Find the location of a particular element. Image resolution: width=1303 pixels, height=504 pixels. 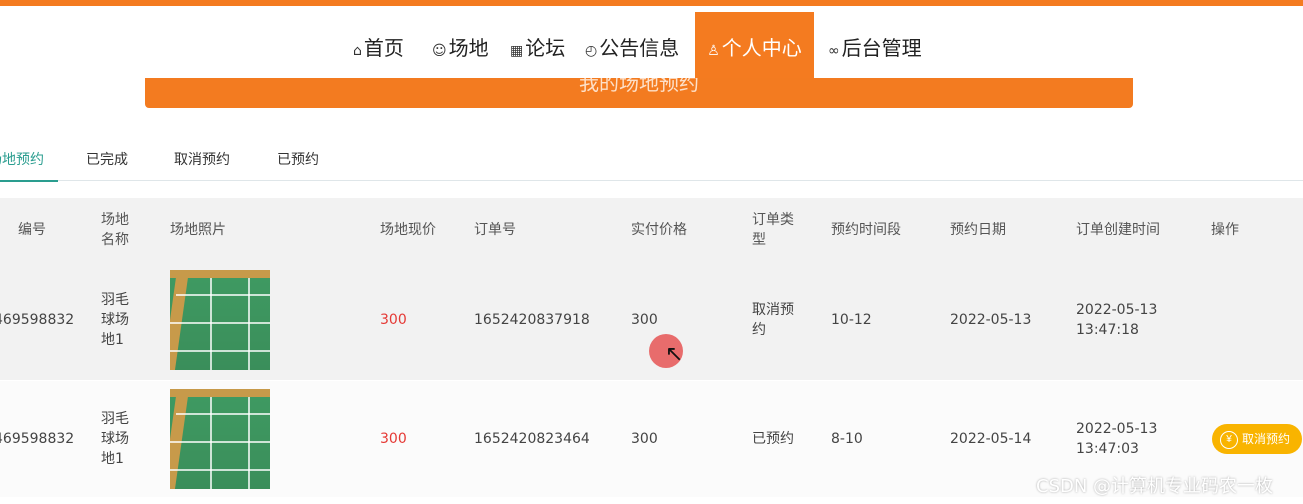

cursor-icon: ↖ is located at coordinates (674, 354).